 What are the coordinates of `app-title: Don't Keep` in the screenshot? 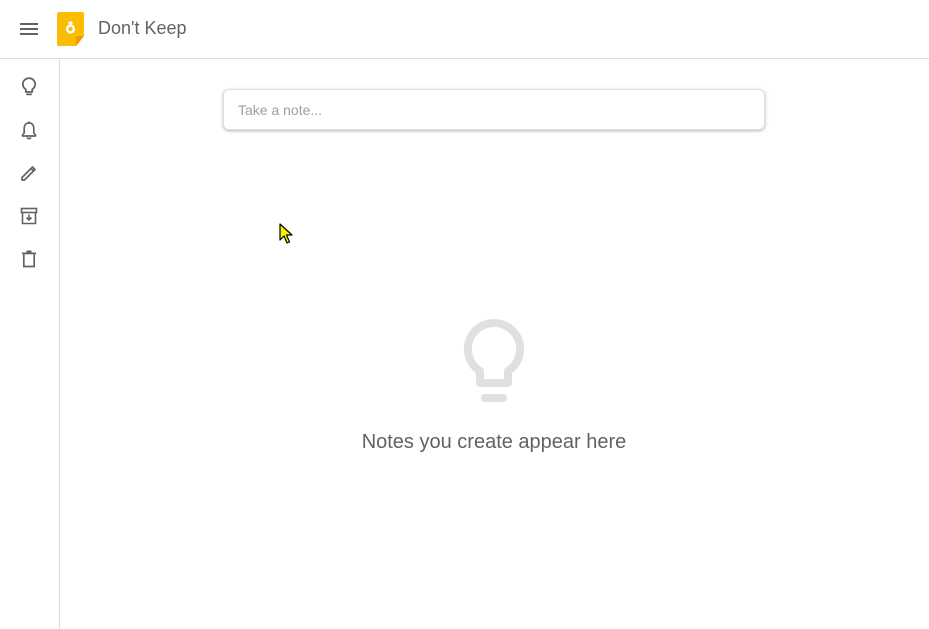 It's located at (142, 28).